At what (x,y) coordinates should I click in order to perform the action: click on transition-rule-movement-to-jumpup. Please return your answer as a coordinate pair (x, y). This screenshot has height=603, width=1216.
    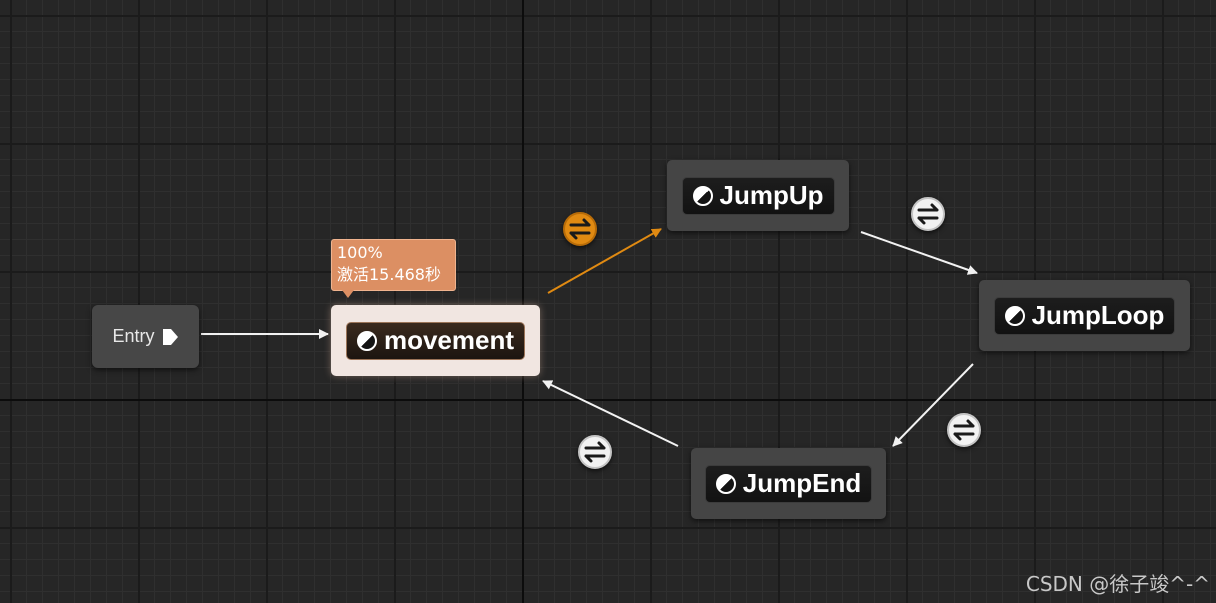
    Looking at the image, I should click on (580, 229).